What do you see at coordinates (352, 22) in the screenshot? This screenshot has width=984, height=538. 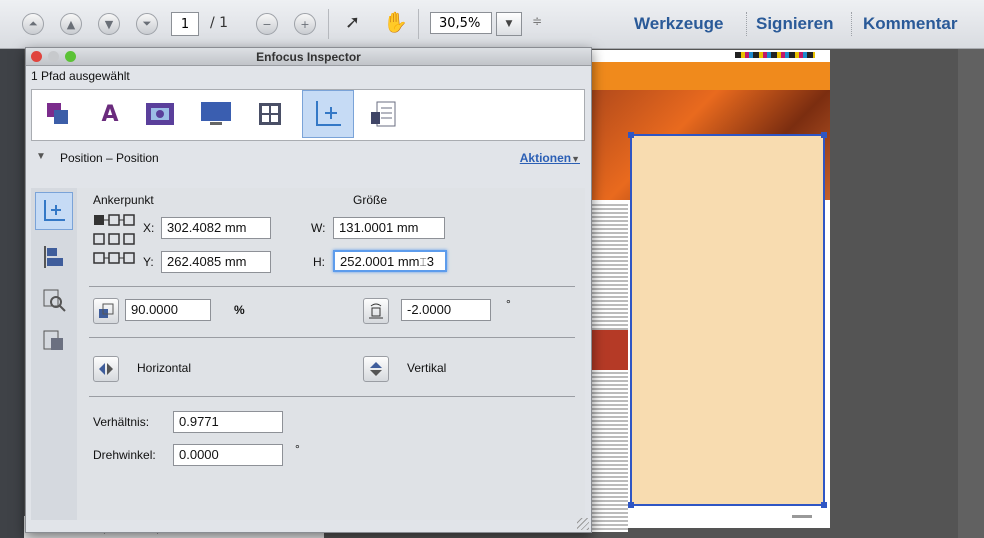 I see `select-arrow-icon: ➚` at bounding box center [352, 22].